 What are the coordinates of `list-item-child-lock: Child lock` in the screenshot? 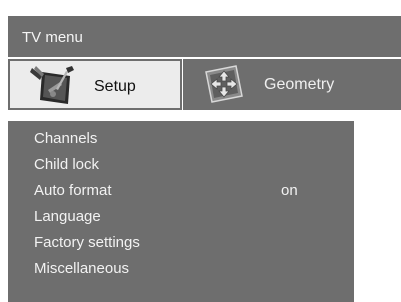 It's located at (181, 165).